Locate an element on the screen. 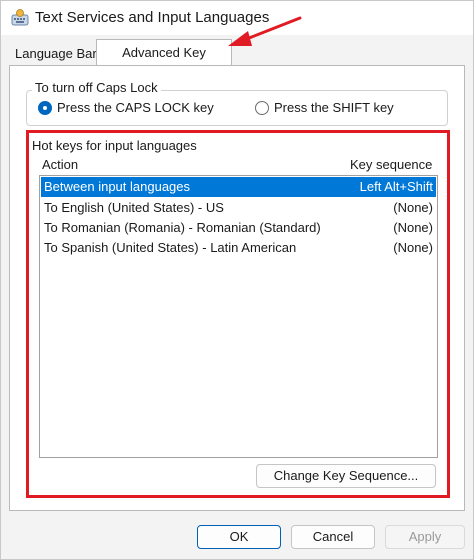 Image resolution: width=474 pixels, height=560 pixels. tab-strip: Language Bar Advanced Key Settings is located at coordinates (237, 62).